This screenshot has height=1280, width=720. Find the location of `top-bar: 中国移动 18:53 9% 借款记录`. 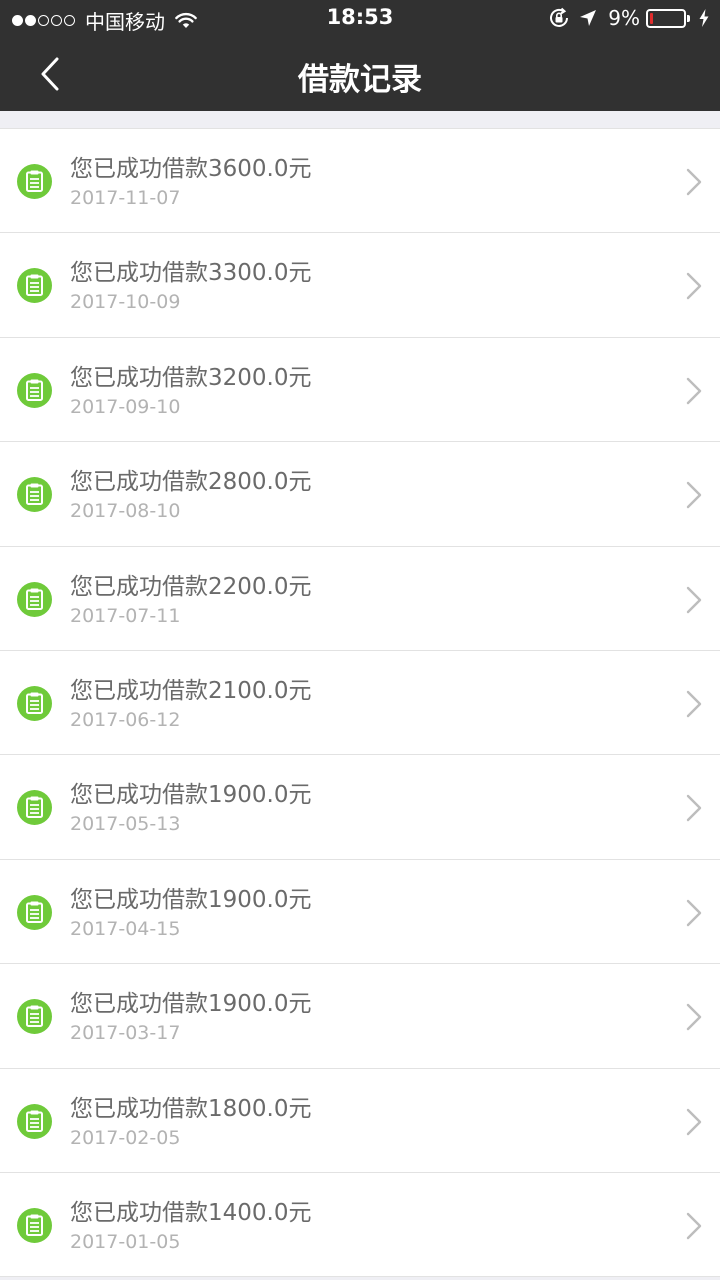

top-bar: 中国移动 18:53 9% 借款记录 is located at coordinates (360, 55).